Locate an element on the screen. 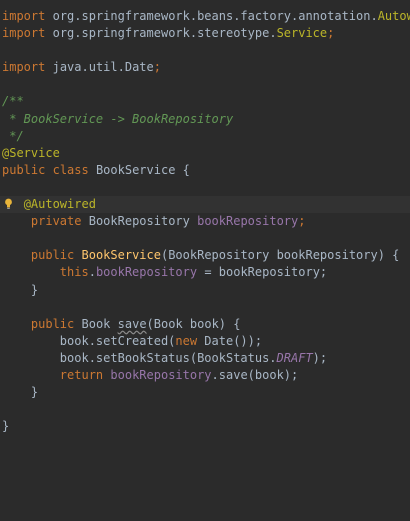 The width and height of the screenshot is (410, 521). statement: ); is located at coordinates (320, 357).